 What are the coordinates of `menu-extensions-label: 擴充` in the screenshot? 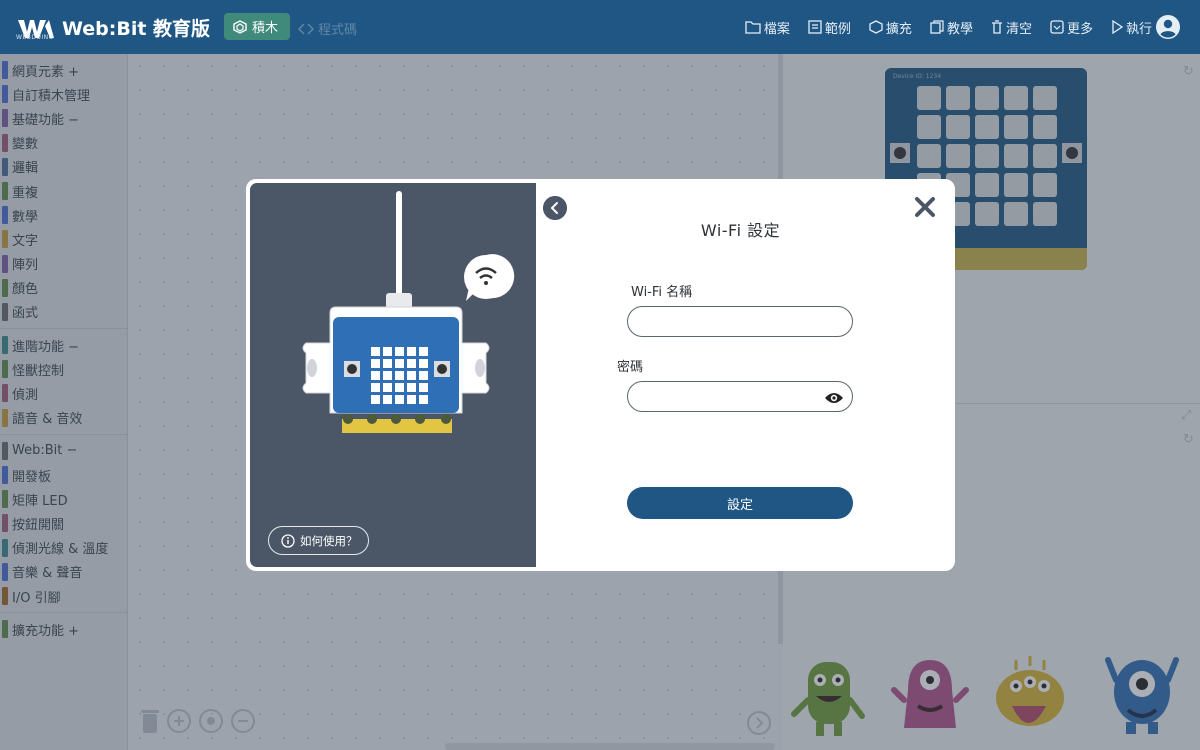 It's located at (898, 29).